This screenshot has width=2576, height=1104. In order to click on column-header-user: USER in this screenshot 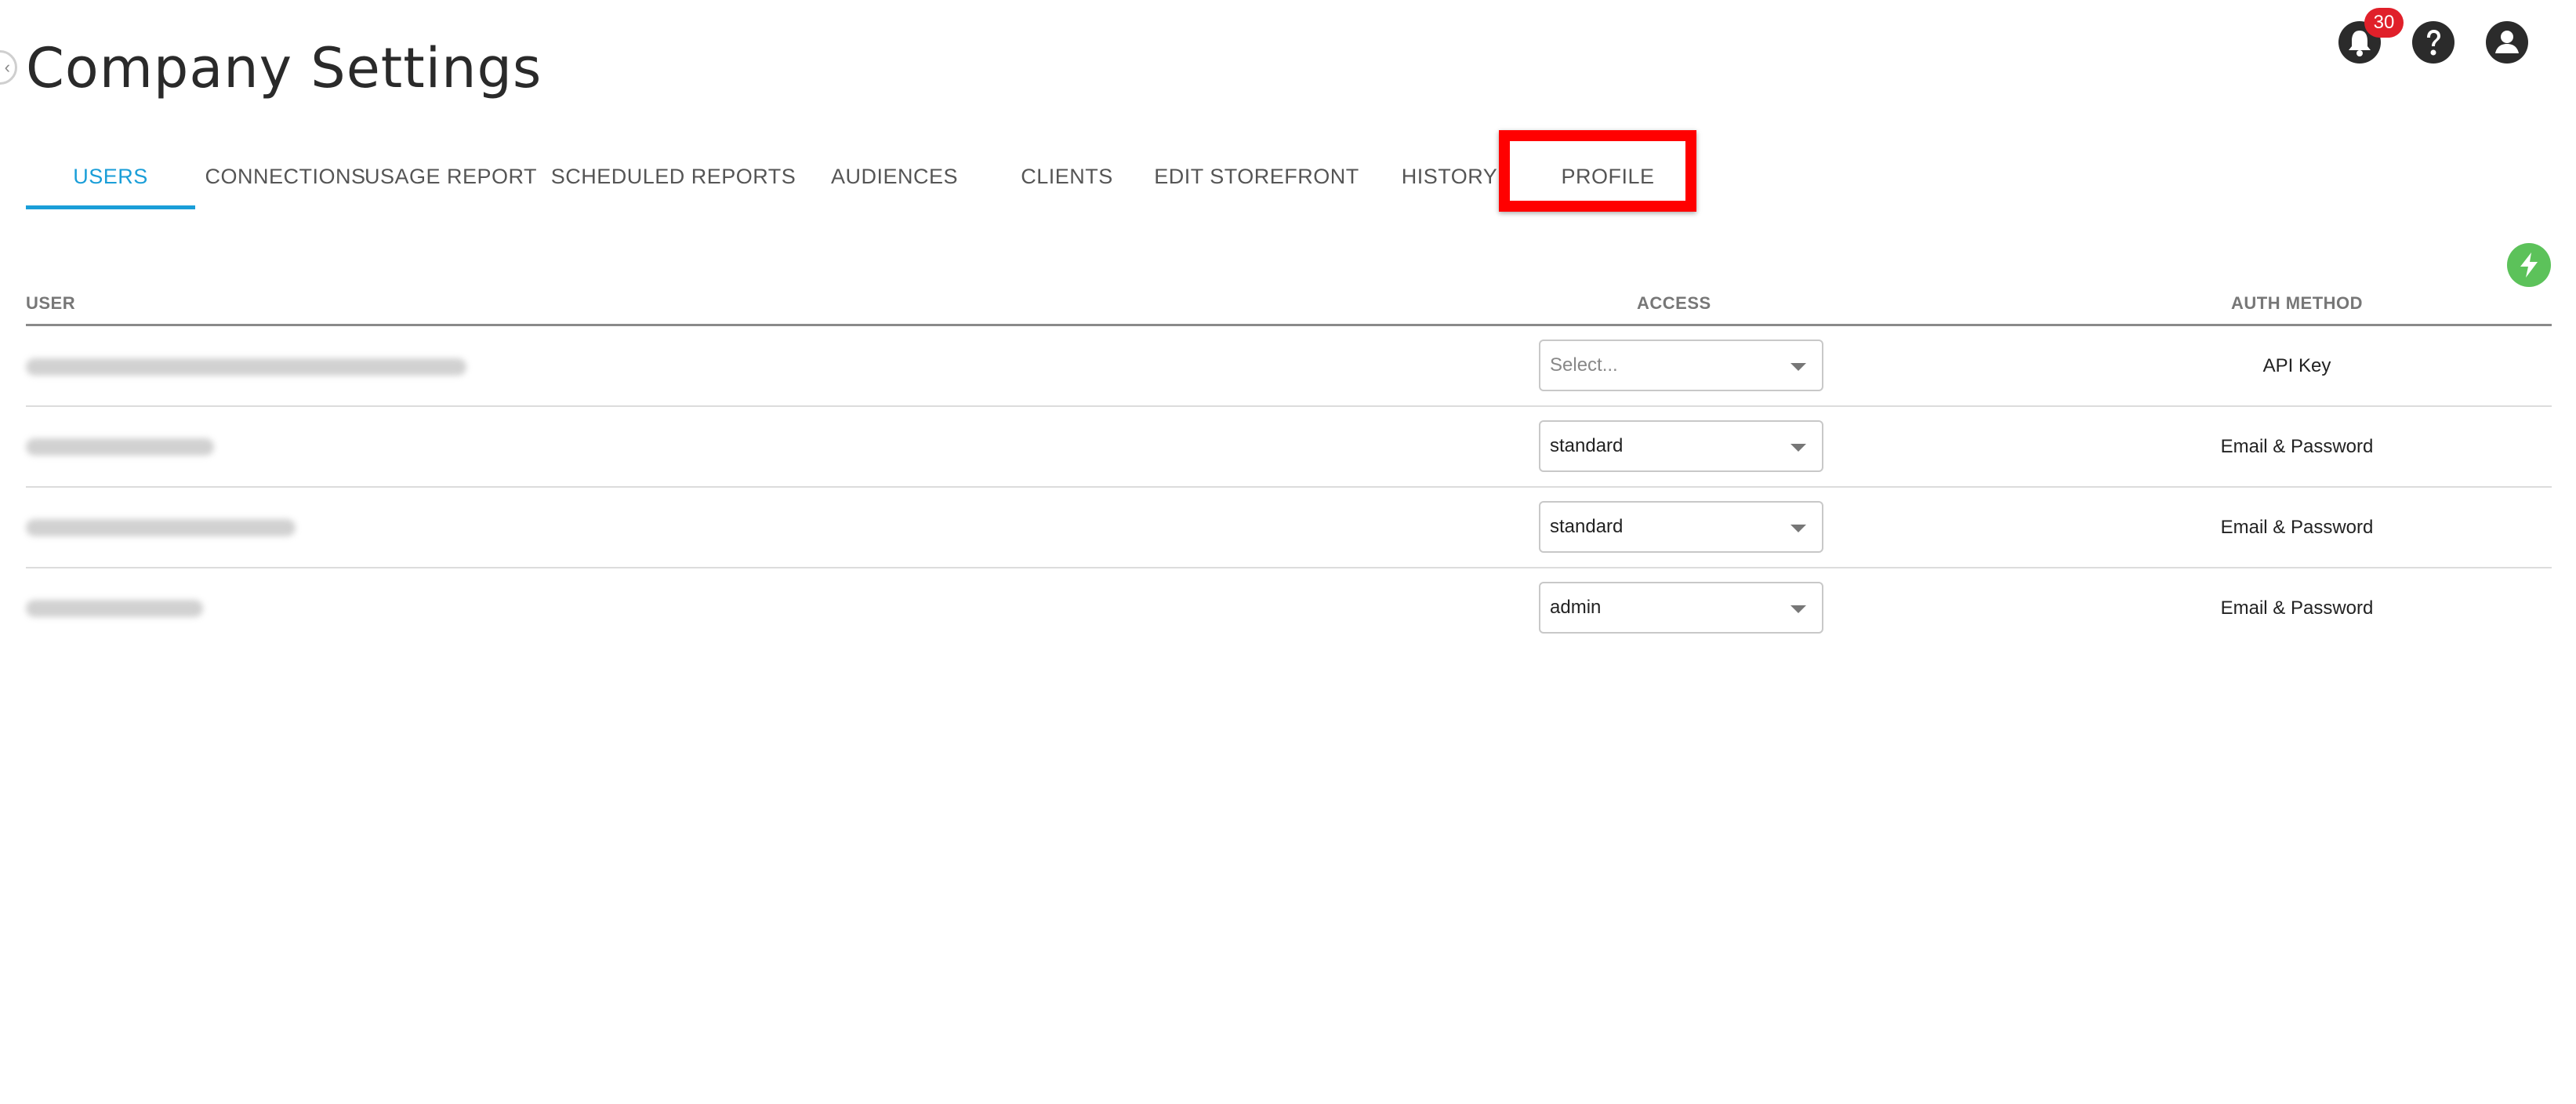, I will do `click(51, 303)`.